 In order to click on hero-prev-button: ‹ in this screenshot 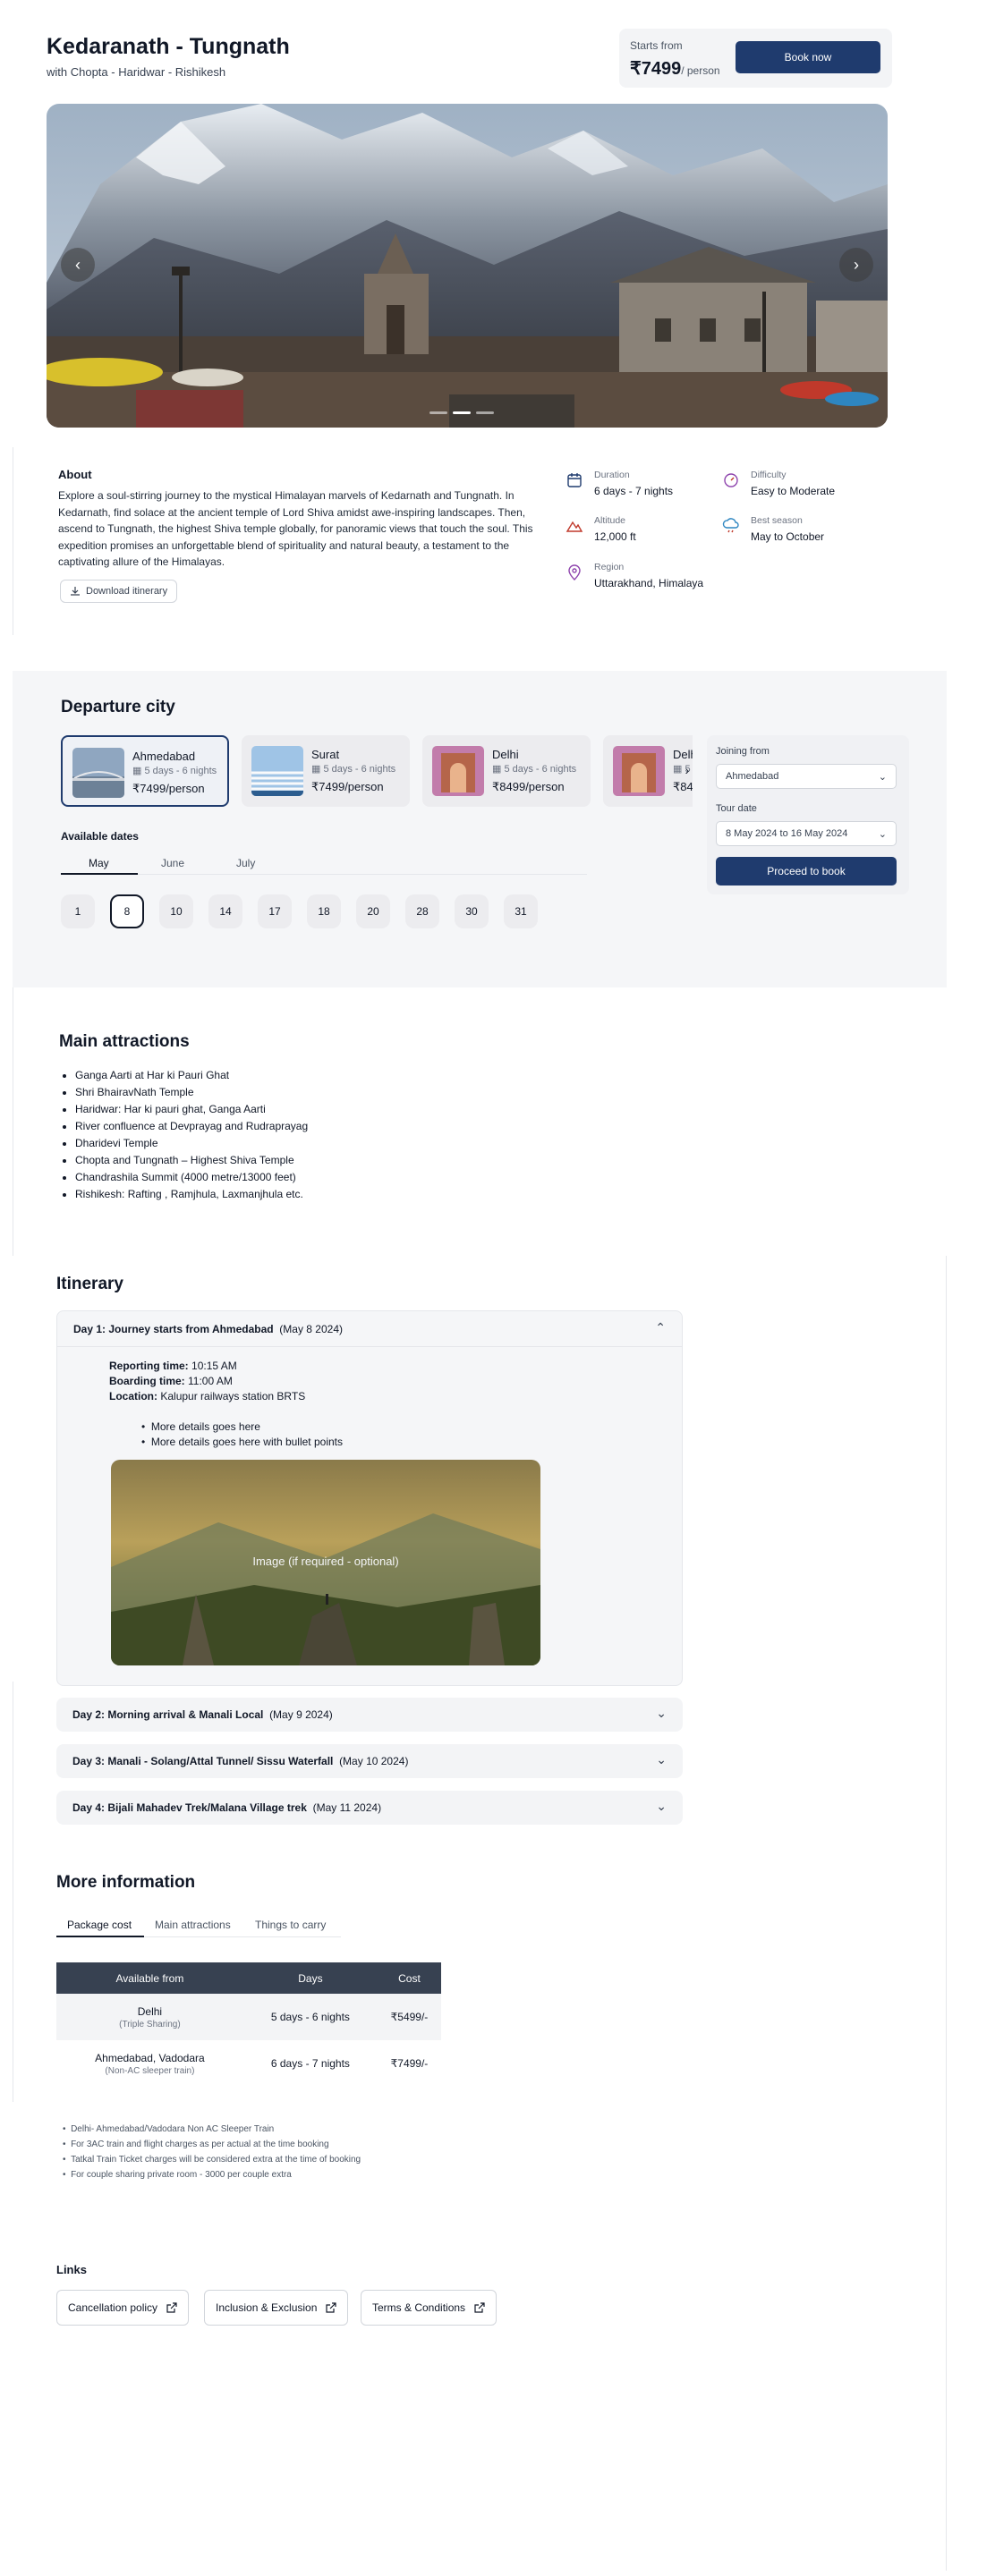, I will do `click(78, 265)`.